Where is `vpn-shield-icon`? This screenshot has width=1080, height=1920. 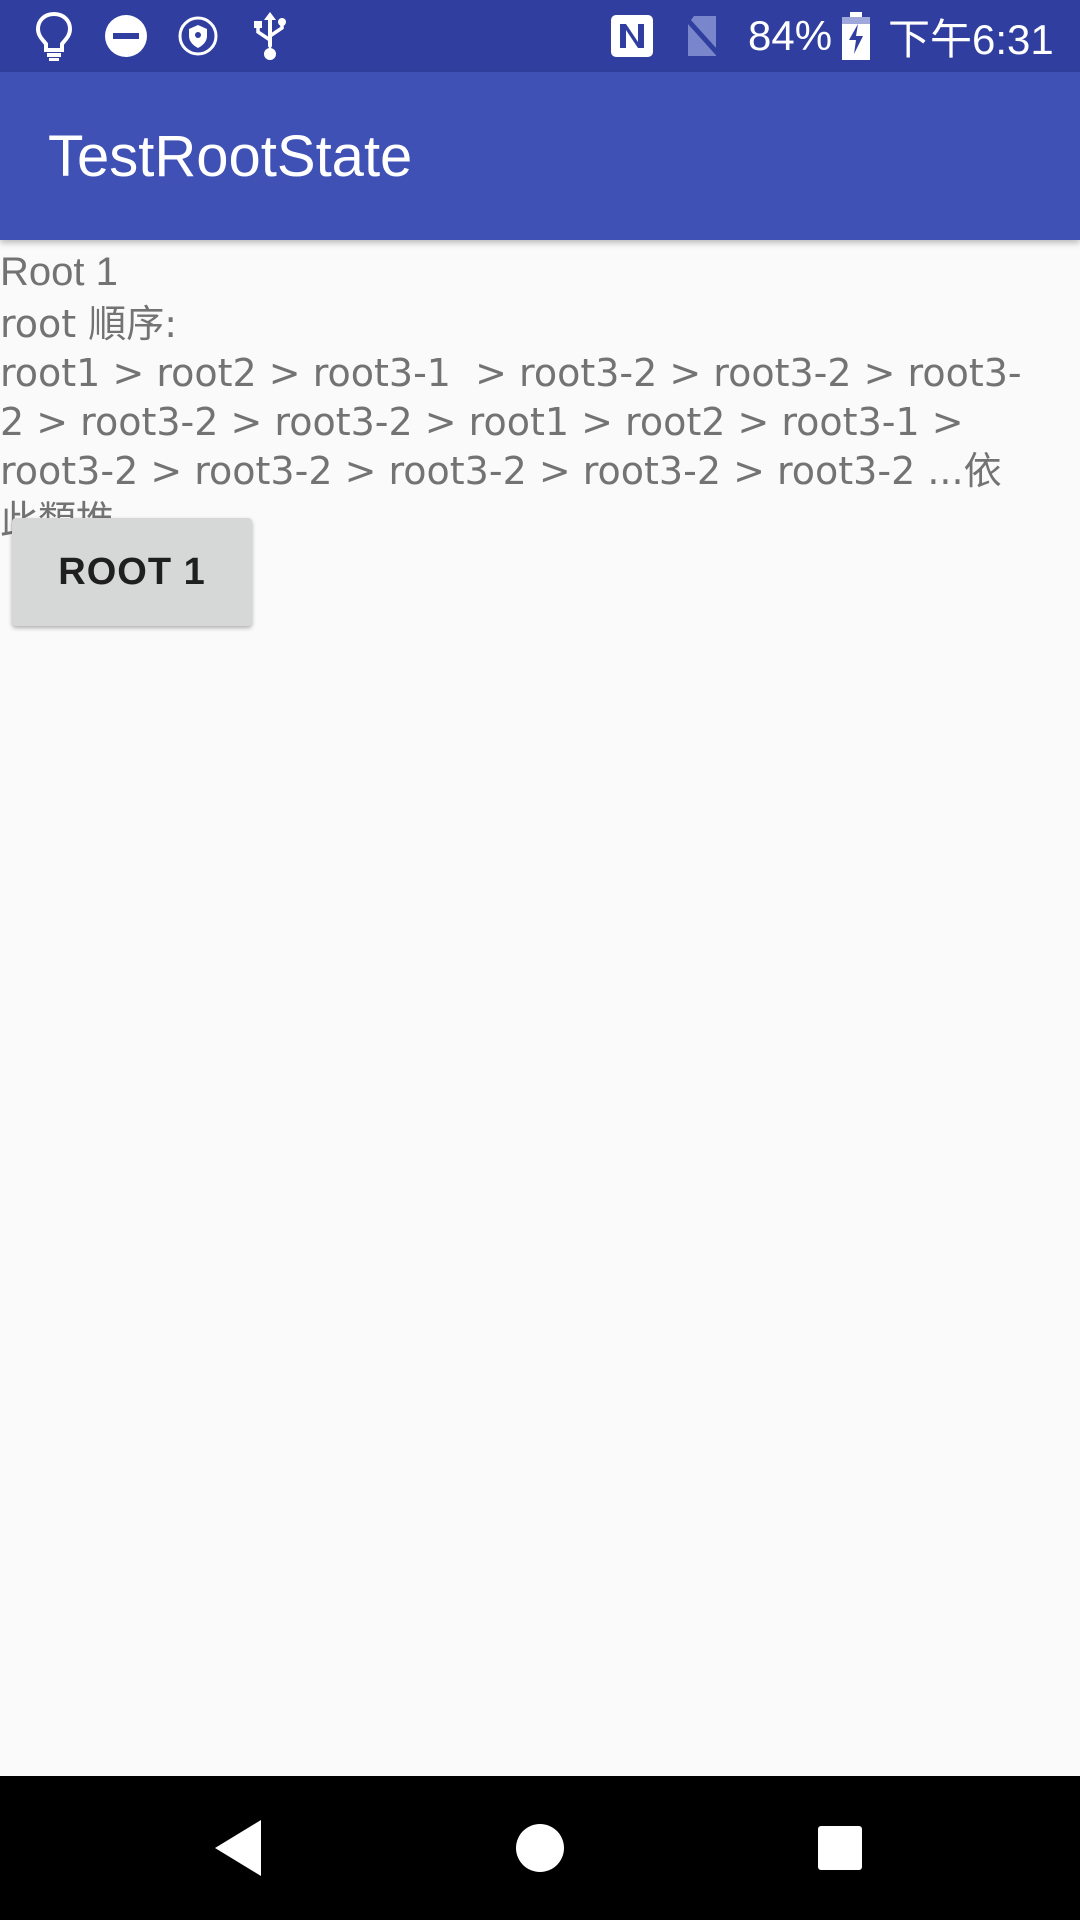 vpn-shield-icon is located at coordinates (198, 36).